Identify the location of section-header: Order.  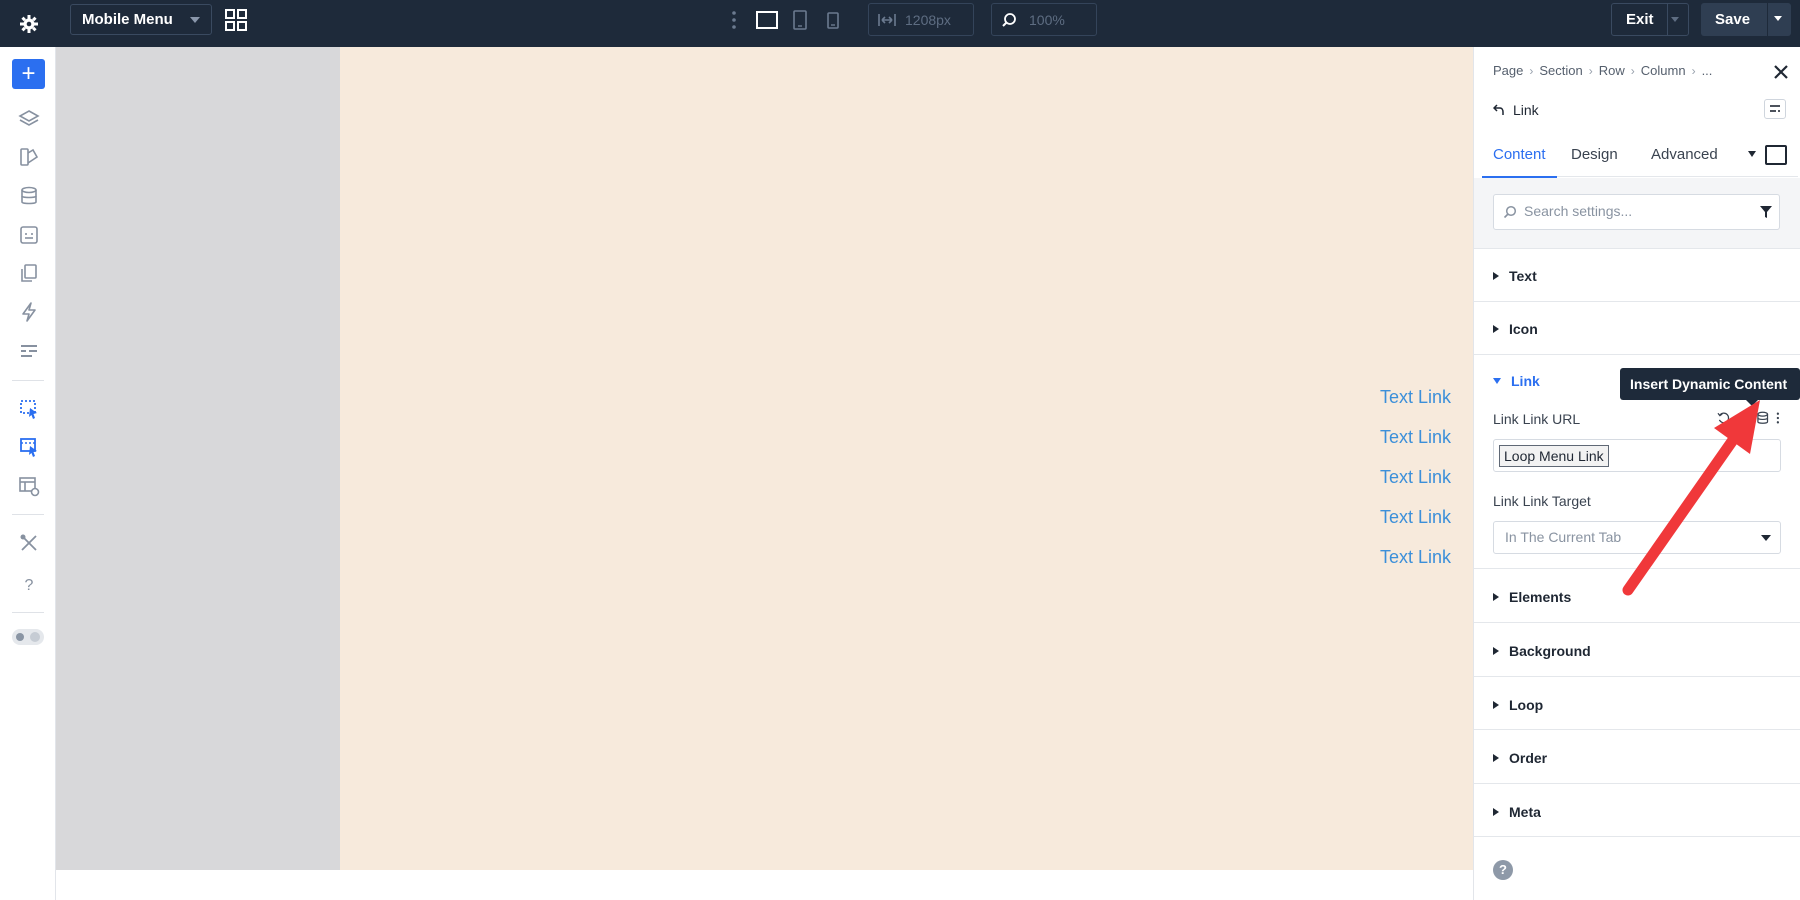
(1520, 758).